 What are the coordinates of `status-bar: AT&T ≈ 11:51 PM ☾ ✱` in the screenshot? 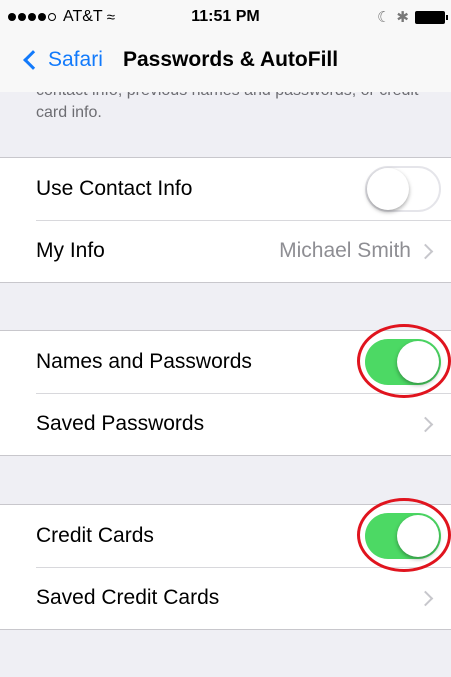 It's located at (225, 18).